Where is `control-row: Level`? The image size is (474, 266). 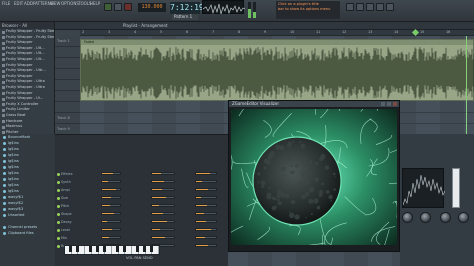 control-row: Level is located at coordinates (141, 230).